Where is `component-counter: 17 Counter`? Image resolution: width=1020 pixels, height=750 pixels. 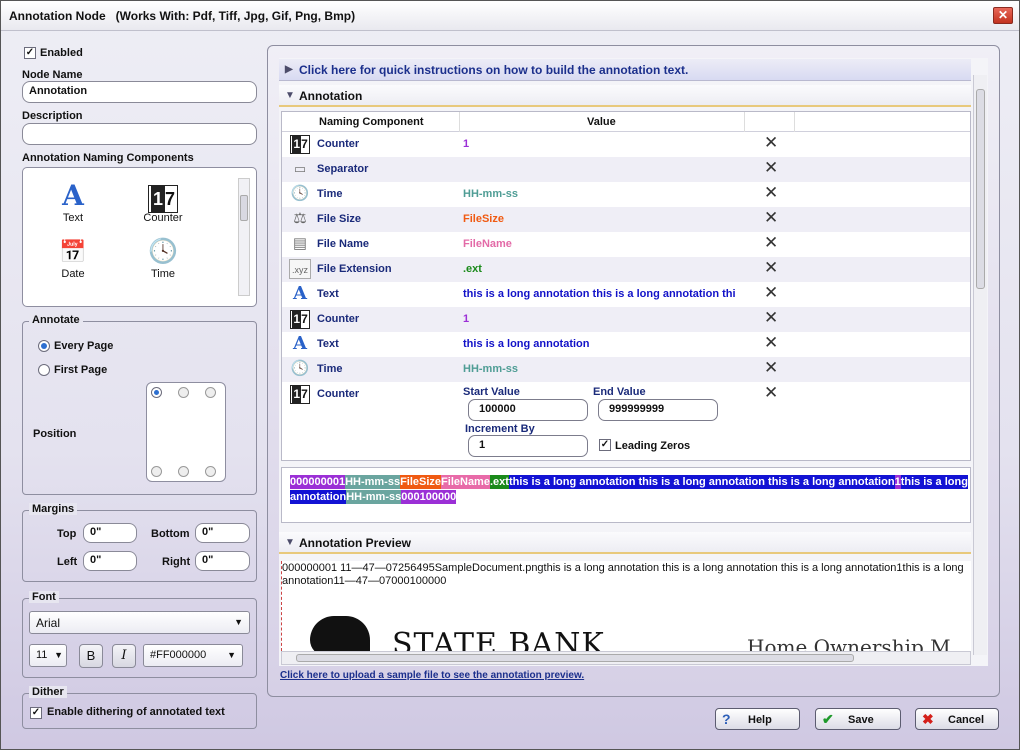
component-counter: 17 Counter is located at coordinates (163, 202).